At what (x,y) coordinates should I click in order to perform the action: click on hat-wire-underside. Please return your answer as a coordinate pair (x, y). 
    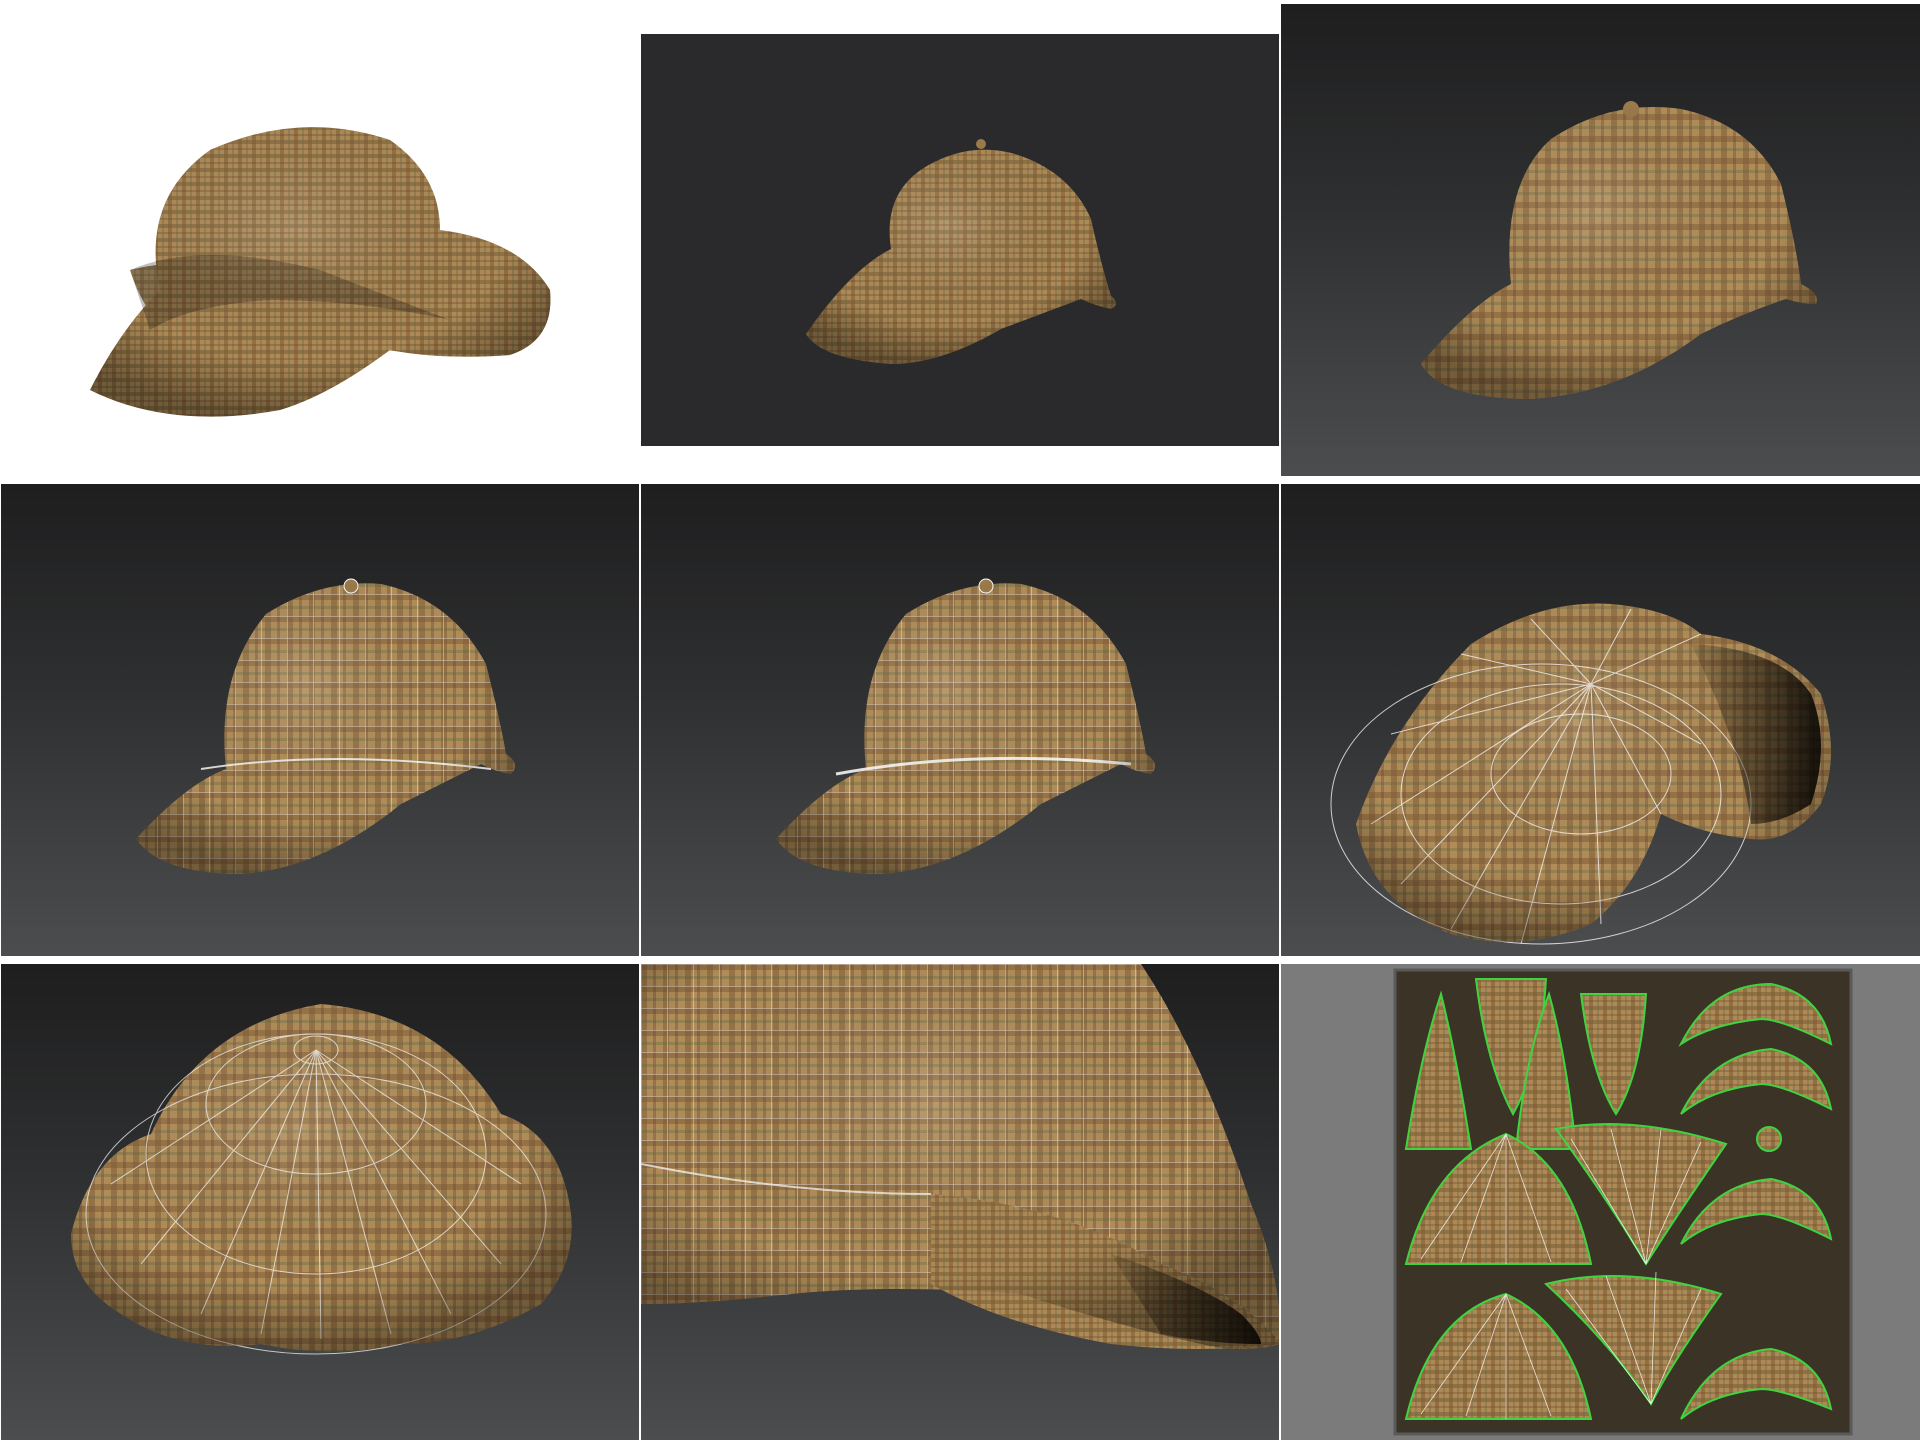
    Looking at the image, I should click on (1580, 774).